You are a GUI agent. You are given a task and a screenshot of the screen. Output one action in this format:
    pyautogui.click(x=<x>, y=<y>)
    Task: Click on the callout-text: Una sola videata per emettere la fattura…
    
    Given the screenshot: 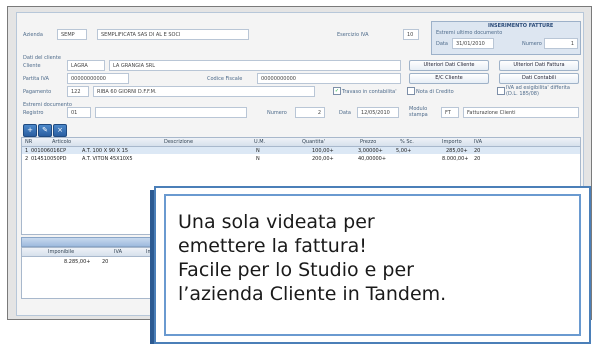 What is the action you would take?
    pyautogui.click(x=312, y=258)
    